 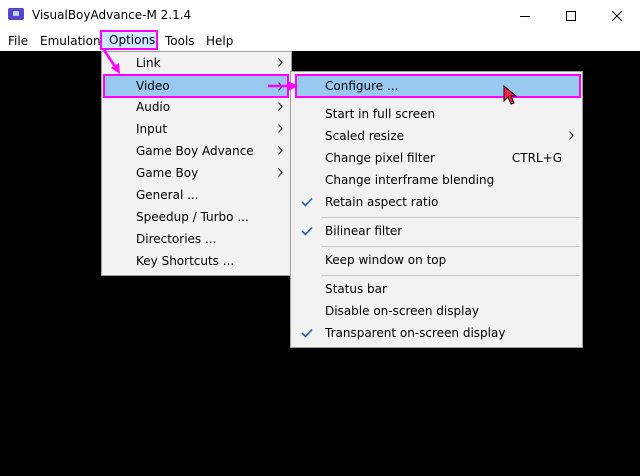 What do you see at coordinates (148, 63) in the screenshot?
I see `options-item-label: Link` at bounding box center [148, 63].